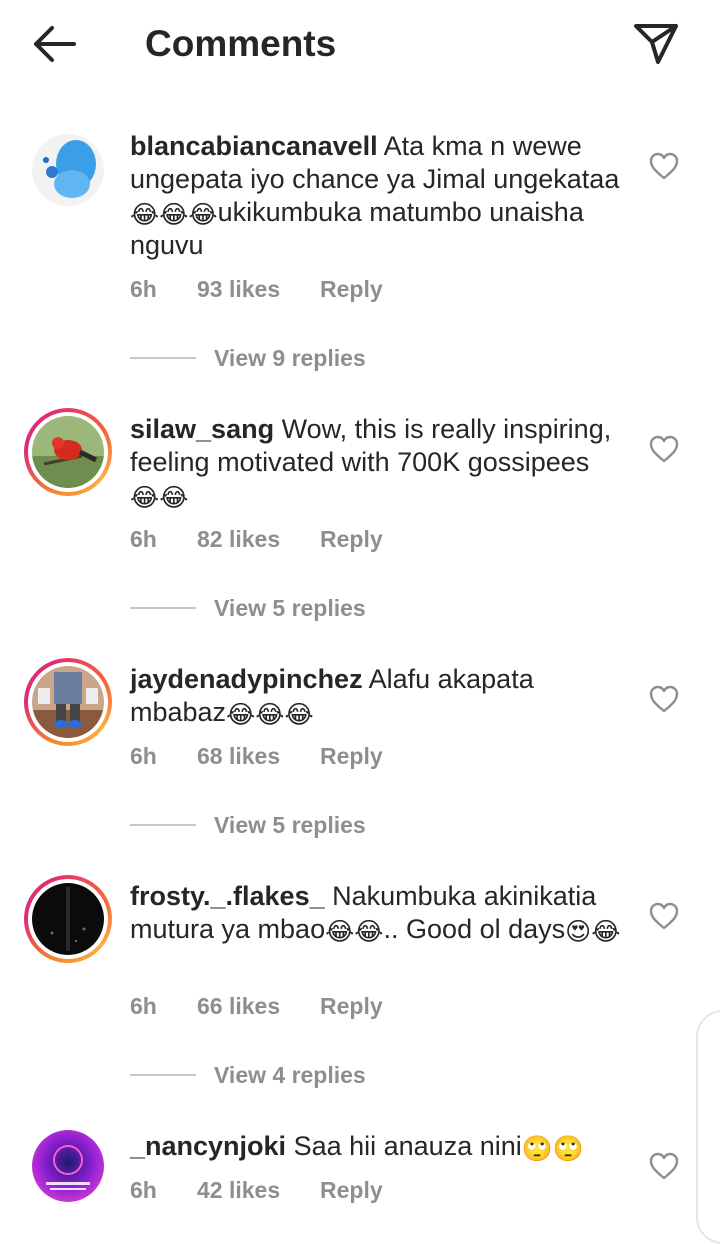 The image size is (720, 1244). I want to click on comment-meta: 6h 82 likes Reply, so click(256, 539).